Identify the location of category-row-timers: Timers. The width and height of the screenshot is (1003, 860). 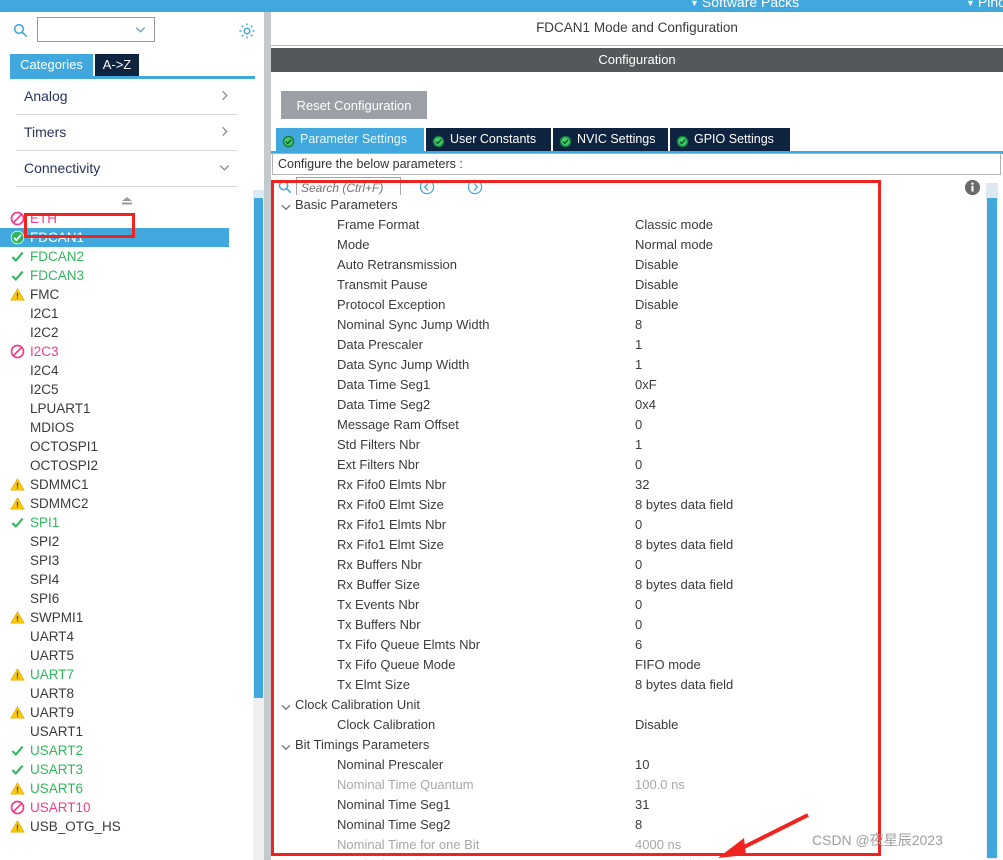
(126, 133).